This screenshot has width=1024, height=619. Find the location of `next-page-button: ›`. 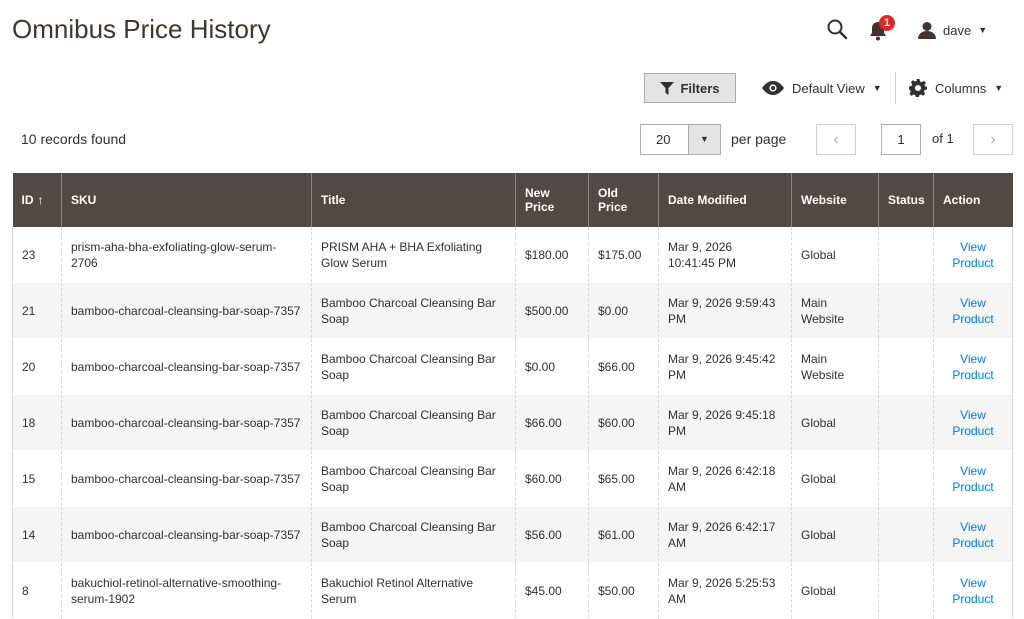

next-page-button: › is located at coordinates (993, 139).